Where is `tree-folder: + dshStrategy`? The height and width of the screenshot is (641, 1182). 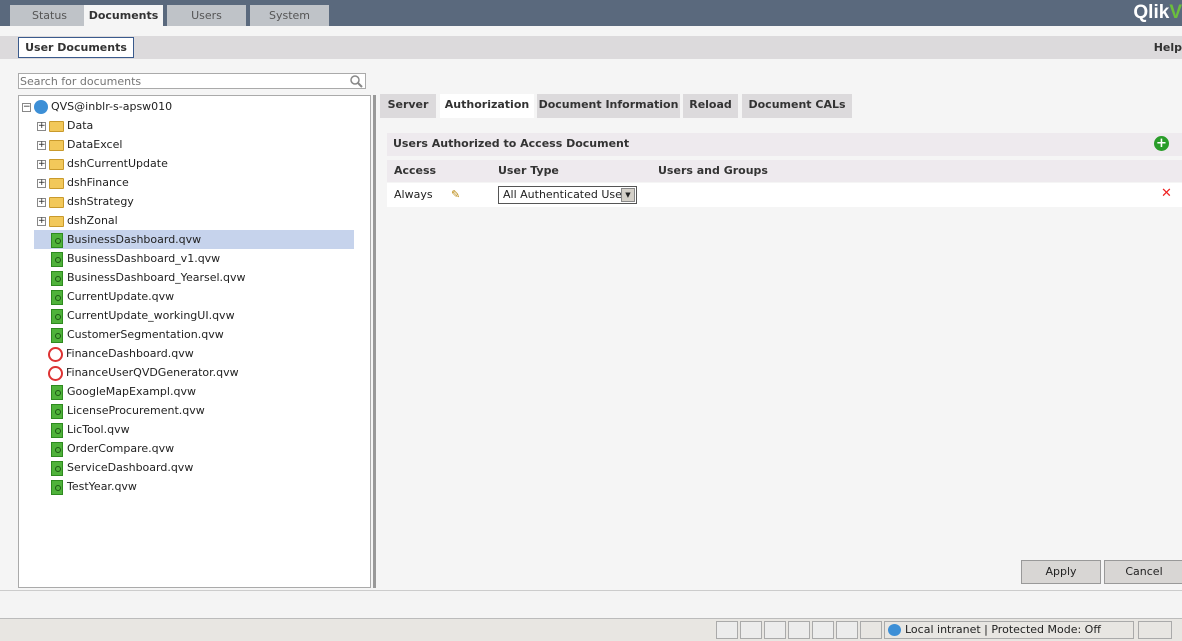 tree-folder: + dshStrategy is located at coordinates (85, 201).